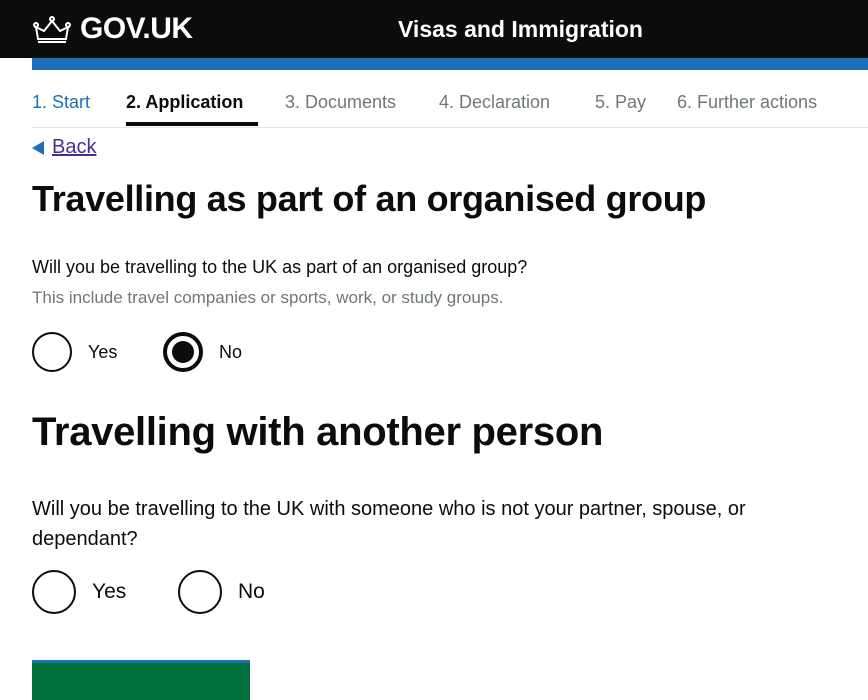 The image size is (868, 700). Describe the element at coordinates (61, 102) in the screenshot. I see `step-start: 1. Start` at that location.